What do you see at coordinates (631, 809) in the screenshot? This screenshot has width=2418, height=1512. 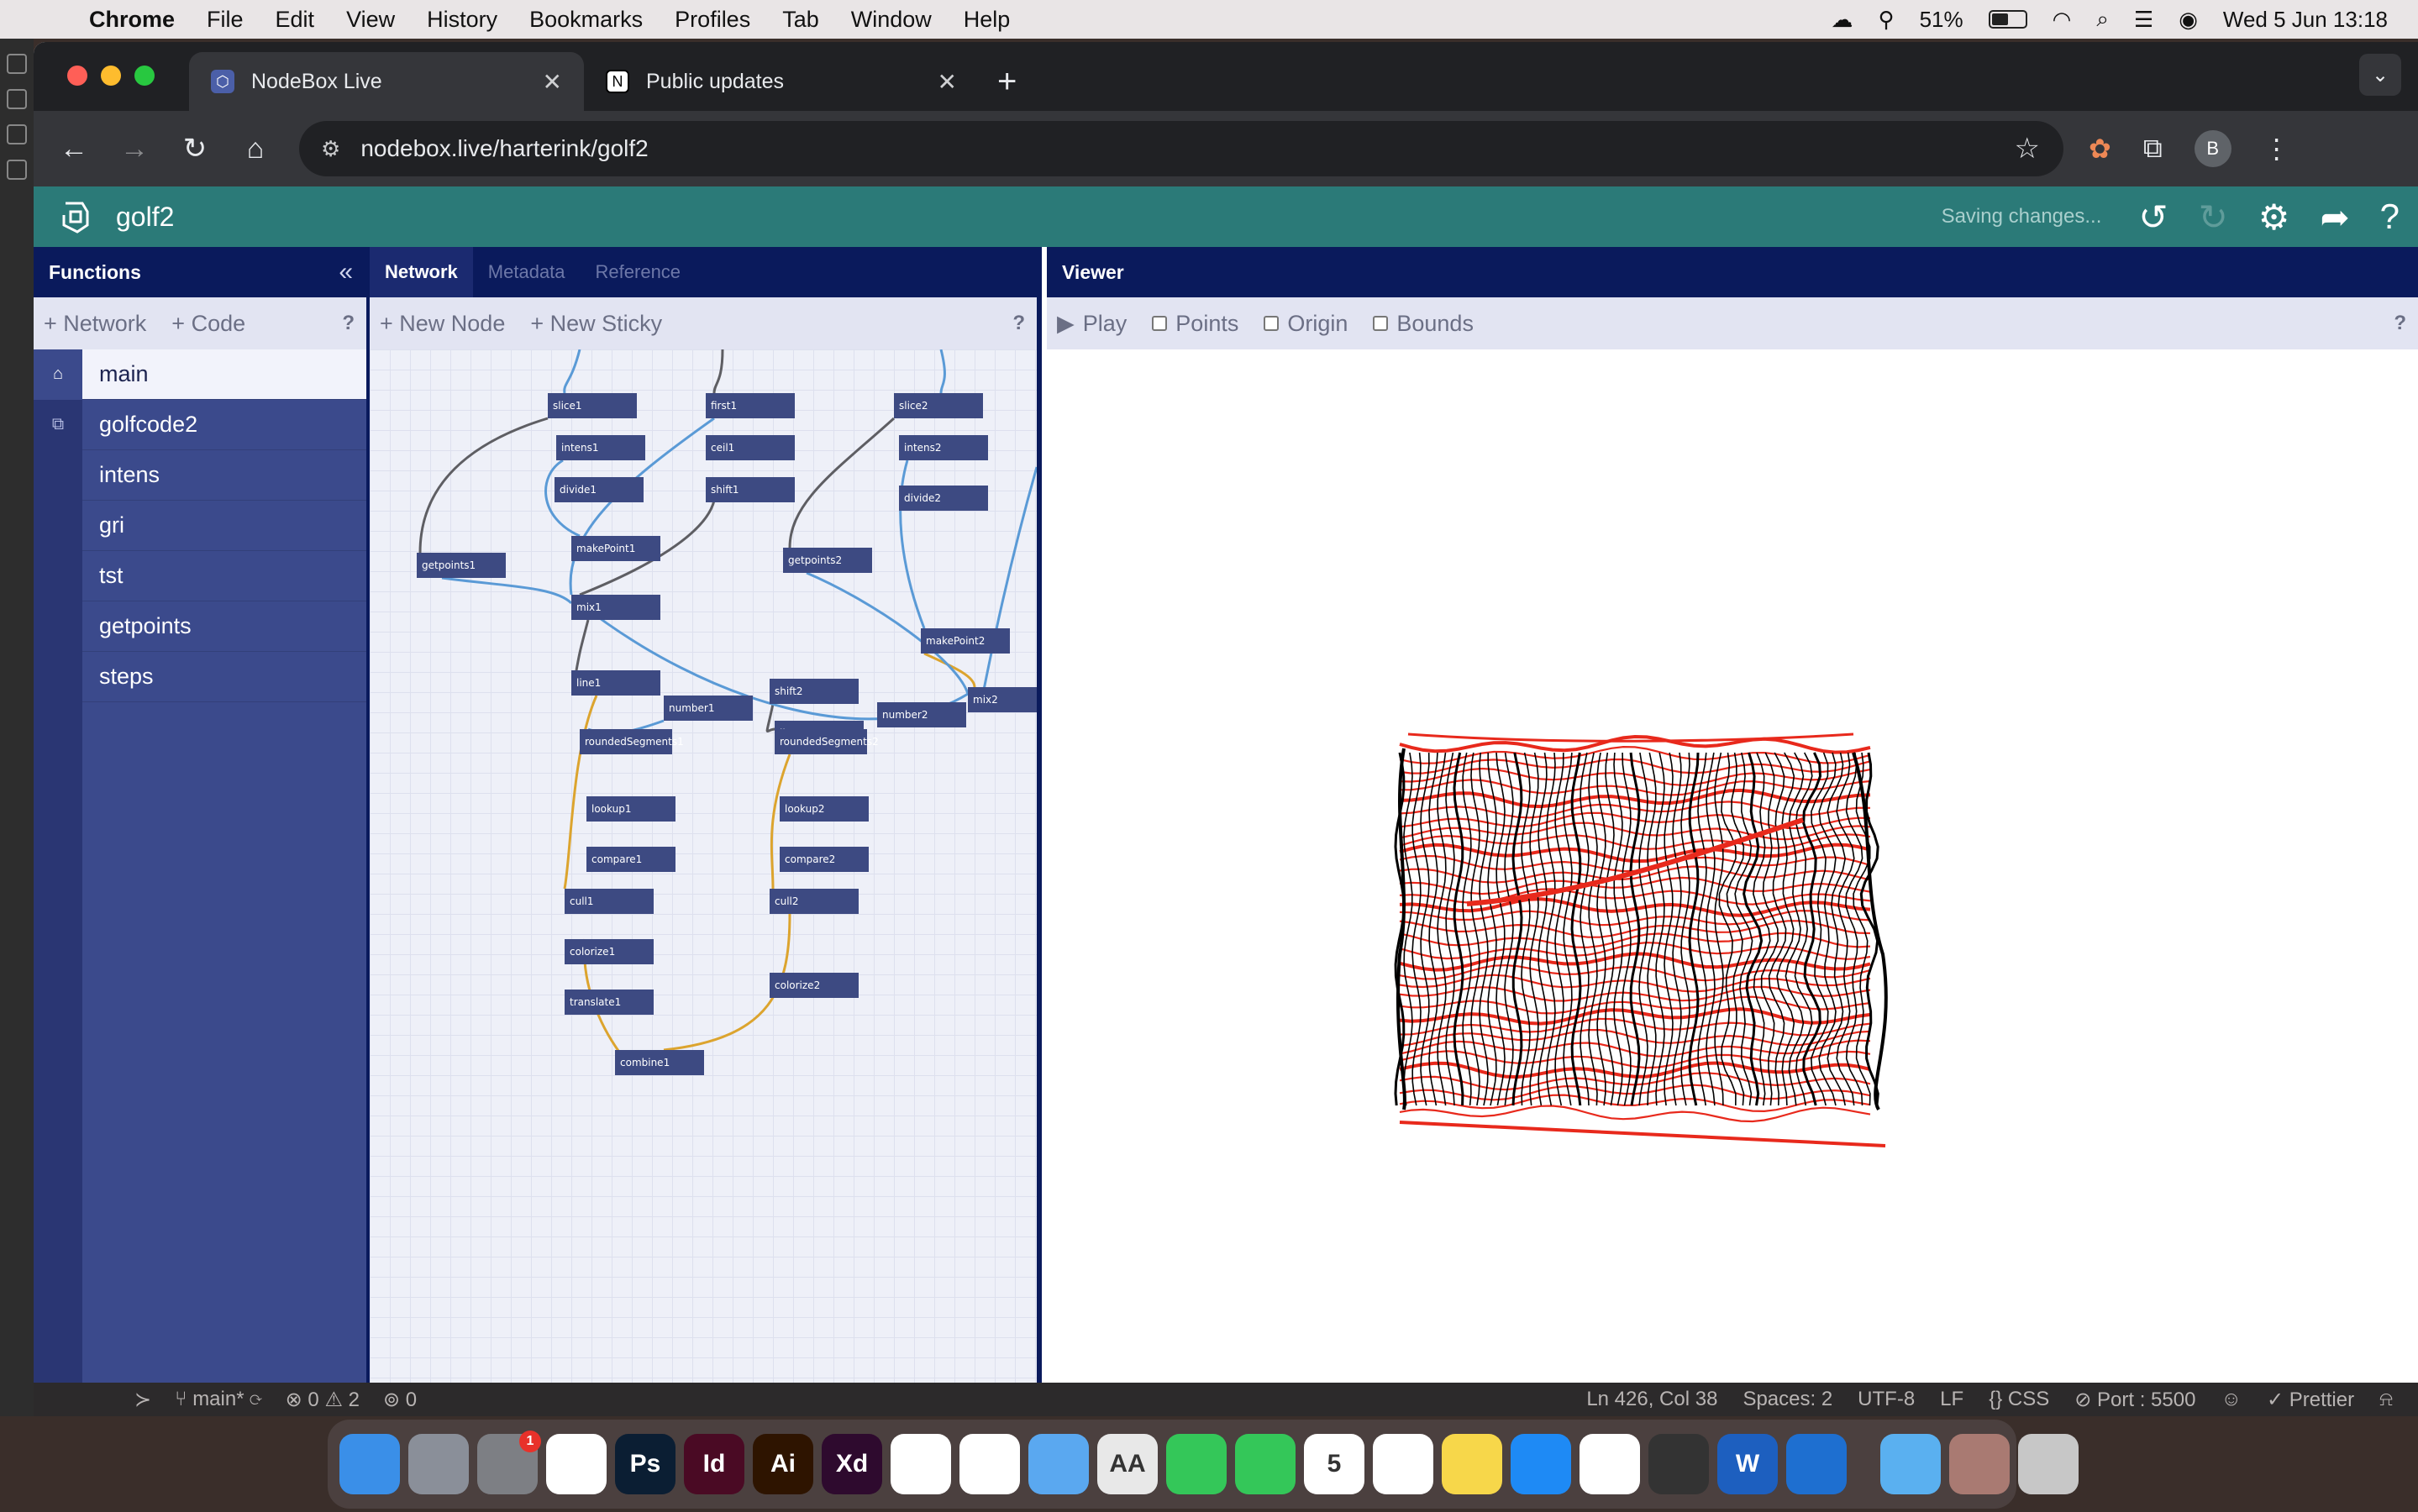 I see `network-node-lookup1: lookup1` at bounding box center [631, 809].